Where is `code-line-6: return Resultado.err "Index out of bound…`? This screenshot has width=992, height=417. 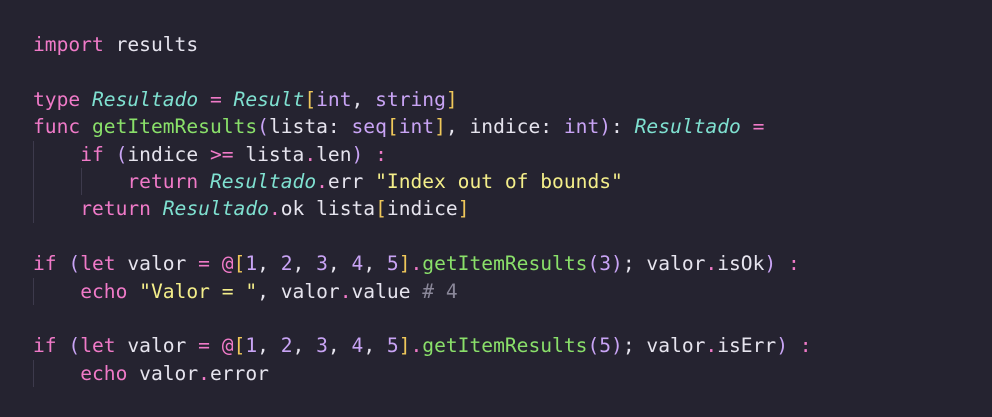 code-line-6: return Resultado.err "Index out of bound… is located at coordinates (512, 181).